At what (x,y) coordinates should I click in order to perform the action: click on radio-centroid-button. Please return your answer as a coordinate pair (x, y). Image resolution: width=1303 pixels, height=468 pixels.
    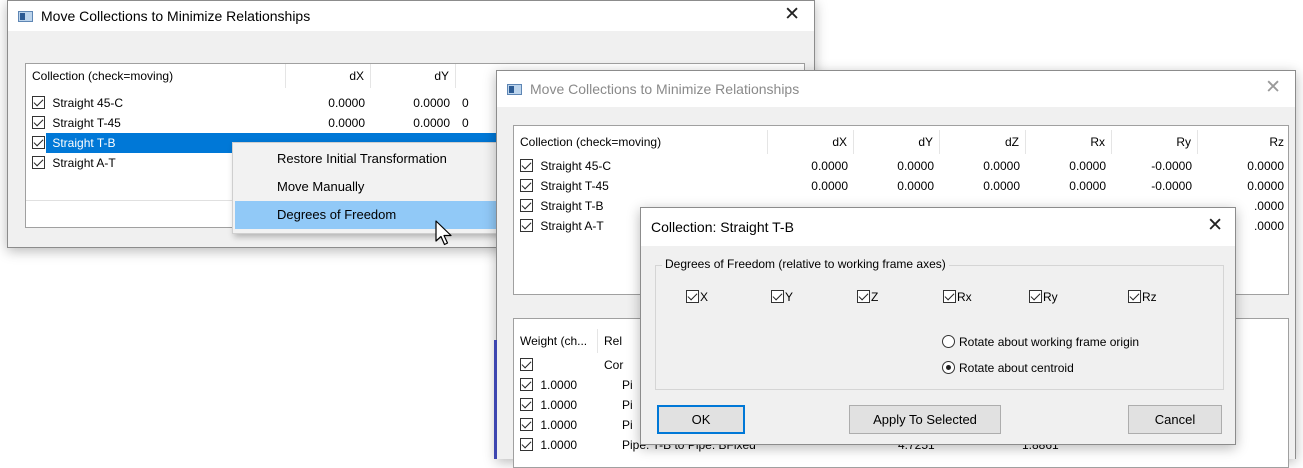
    Looking at the image, I should click on (948, 368).